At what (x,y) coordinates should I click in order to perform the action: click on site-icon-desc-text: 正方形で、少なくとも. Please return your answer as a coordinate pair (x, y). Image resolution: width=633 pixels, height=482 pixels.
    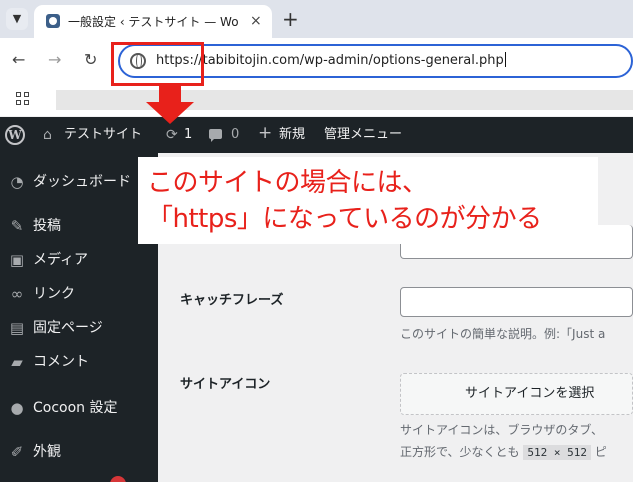
    Looking at the image, I should click on (460, 452).